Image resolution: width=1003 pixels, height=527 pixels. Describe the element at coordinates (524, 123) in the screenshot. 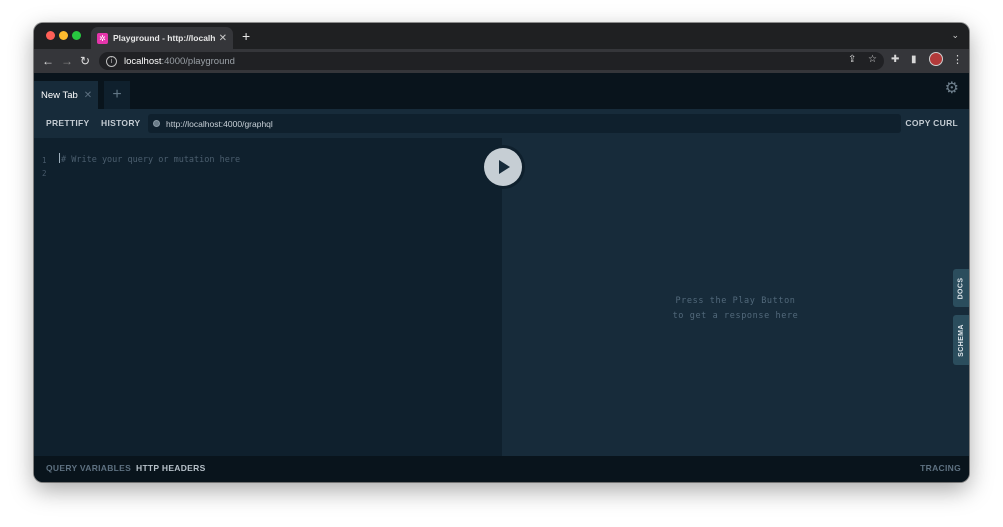

I see `endpoint-input: http://localhost:4000/graphql` at that location.